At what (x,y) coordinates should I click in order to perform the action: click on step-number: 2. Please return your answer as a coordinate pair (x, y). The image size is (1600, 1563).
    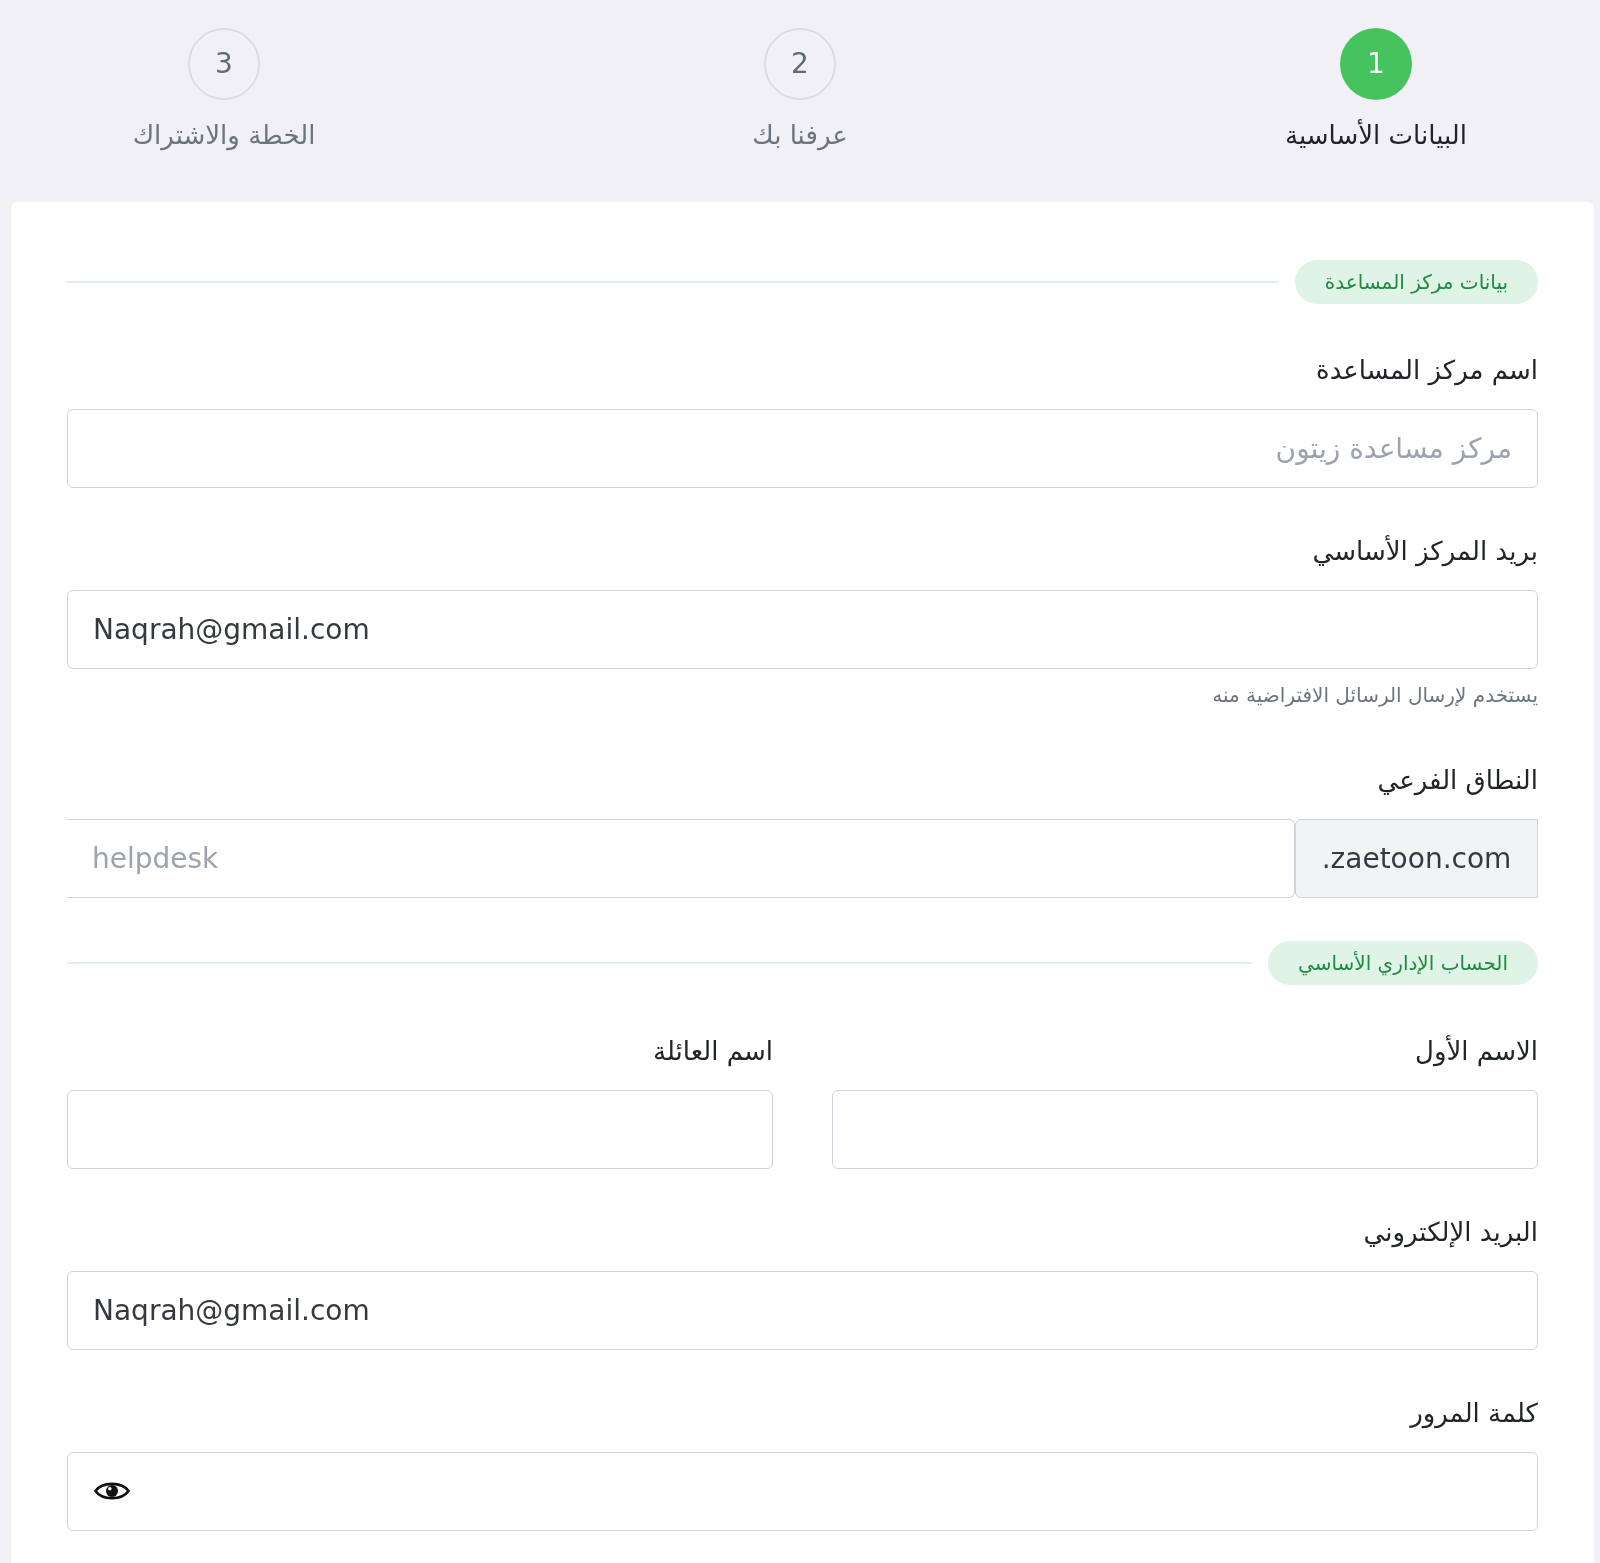
    Looking at the image, I should click on (800, 64).